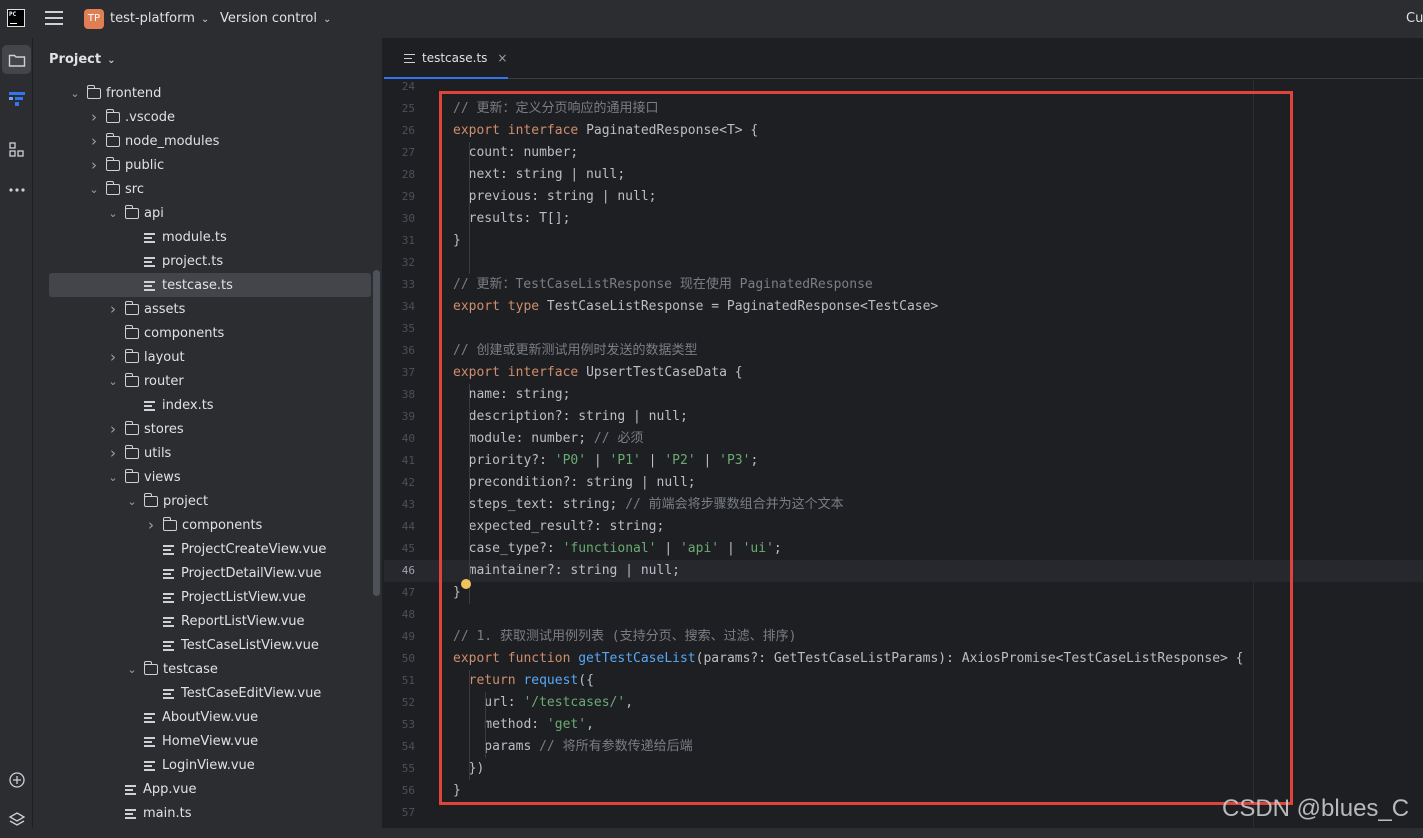 This screenshot has height=838, width=1423. What do you see at coordinates (210, 309) in the screenshot?
I see `tree-folder: › assets` at bounding box center [210, 309].